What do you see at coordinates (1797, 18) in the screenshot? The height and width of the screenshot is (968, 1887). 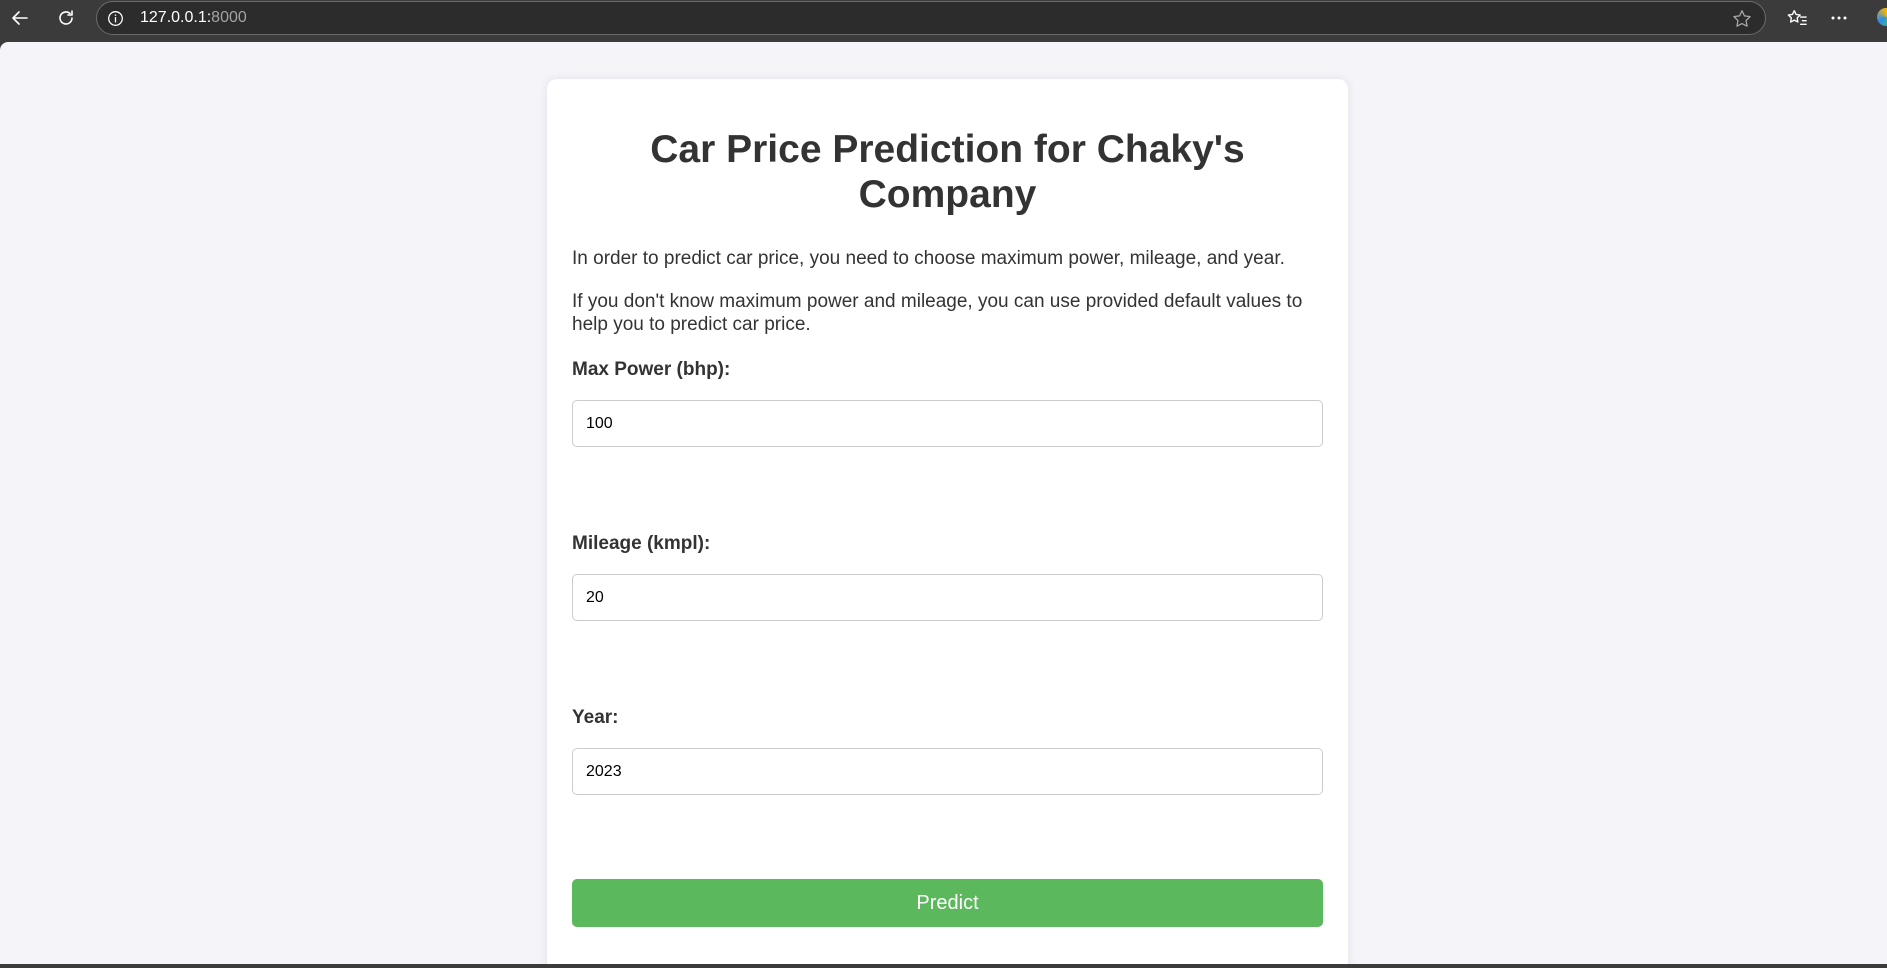 I see `favorites-icon` at bounding box center [1797, 18].